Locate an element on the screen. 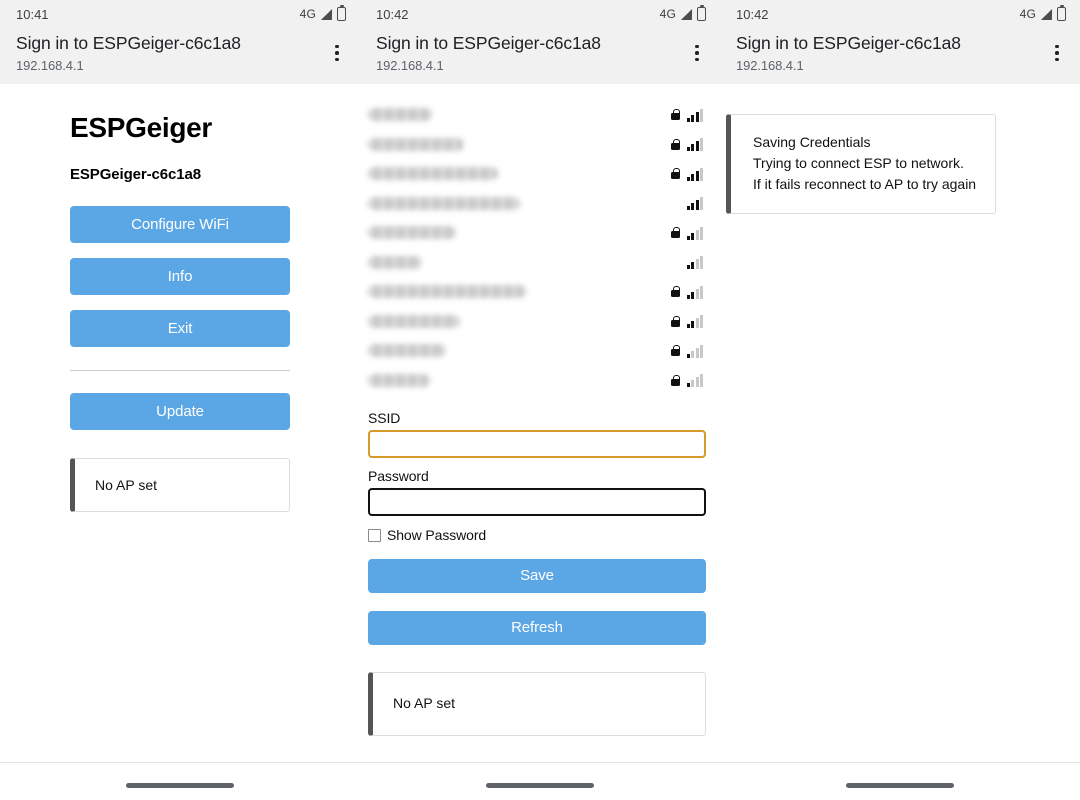 This screenshot has width=1080, height=800. exit-button: Exit is located at coordinates (180, 328).